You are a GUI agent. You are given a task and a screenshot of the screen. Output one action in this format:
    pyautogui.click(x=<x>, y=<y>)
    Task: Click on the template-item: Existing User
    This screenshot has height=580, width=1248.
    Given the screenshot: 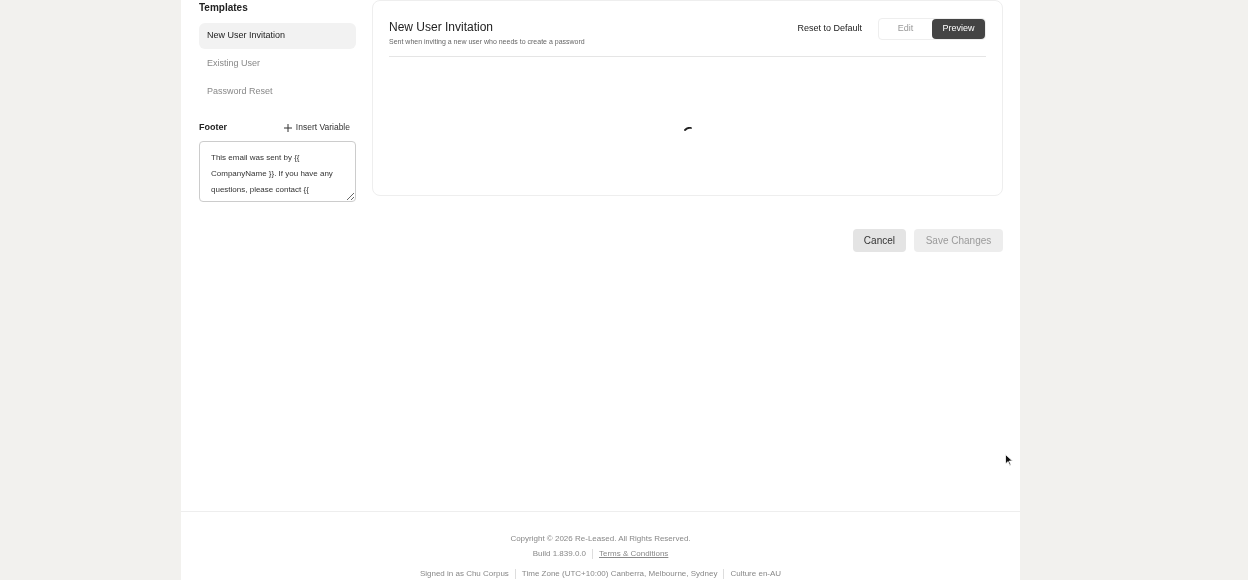 What is the action you would take?
    pyautogui.click(x=277, y=64)
    